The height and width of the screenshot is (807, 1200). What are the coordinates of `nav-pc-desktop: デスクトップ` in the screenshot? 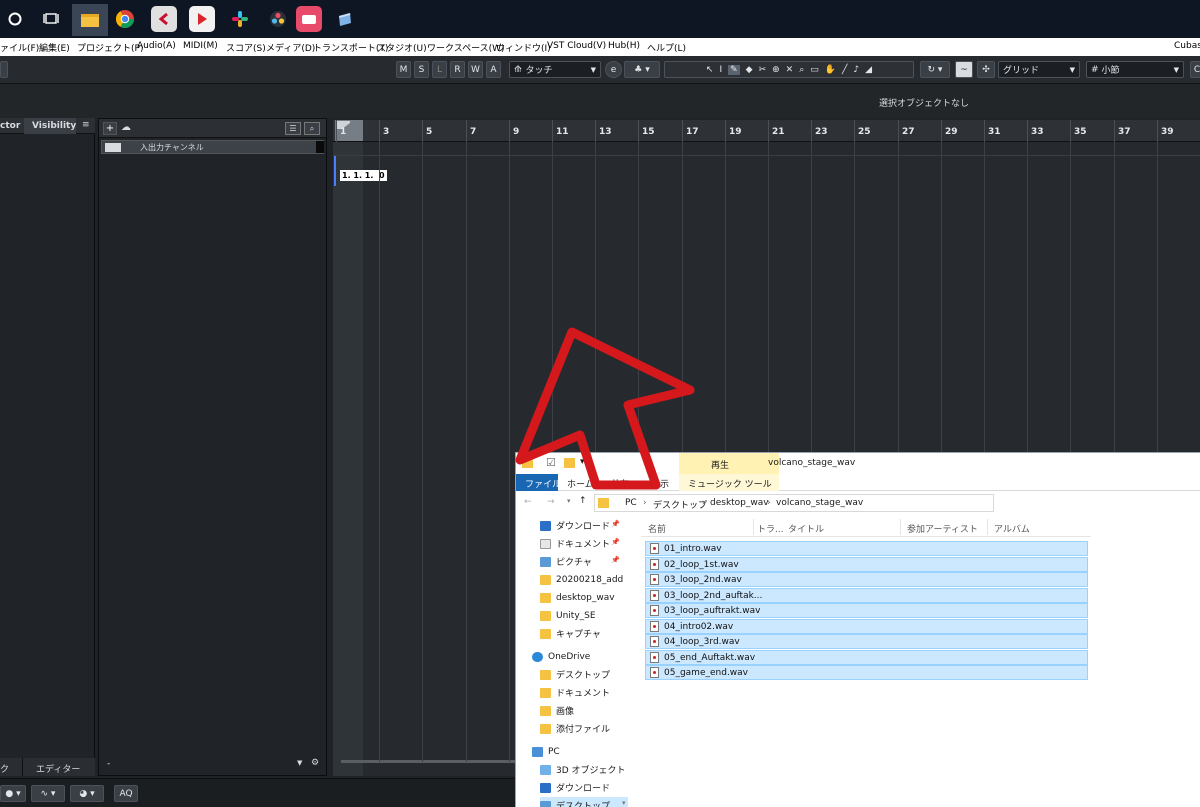 It's located at (584, 802).